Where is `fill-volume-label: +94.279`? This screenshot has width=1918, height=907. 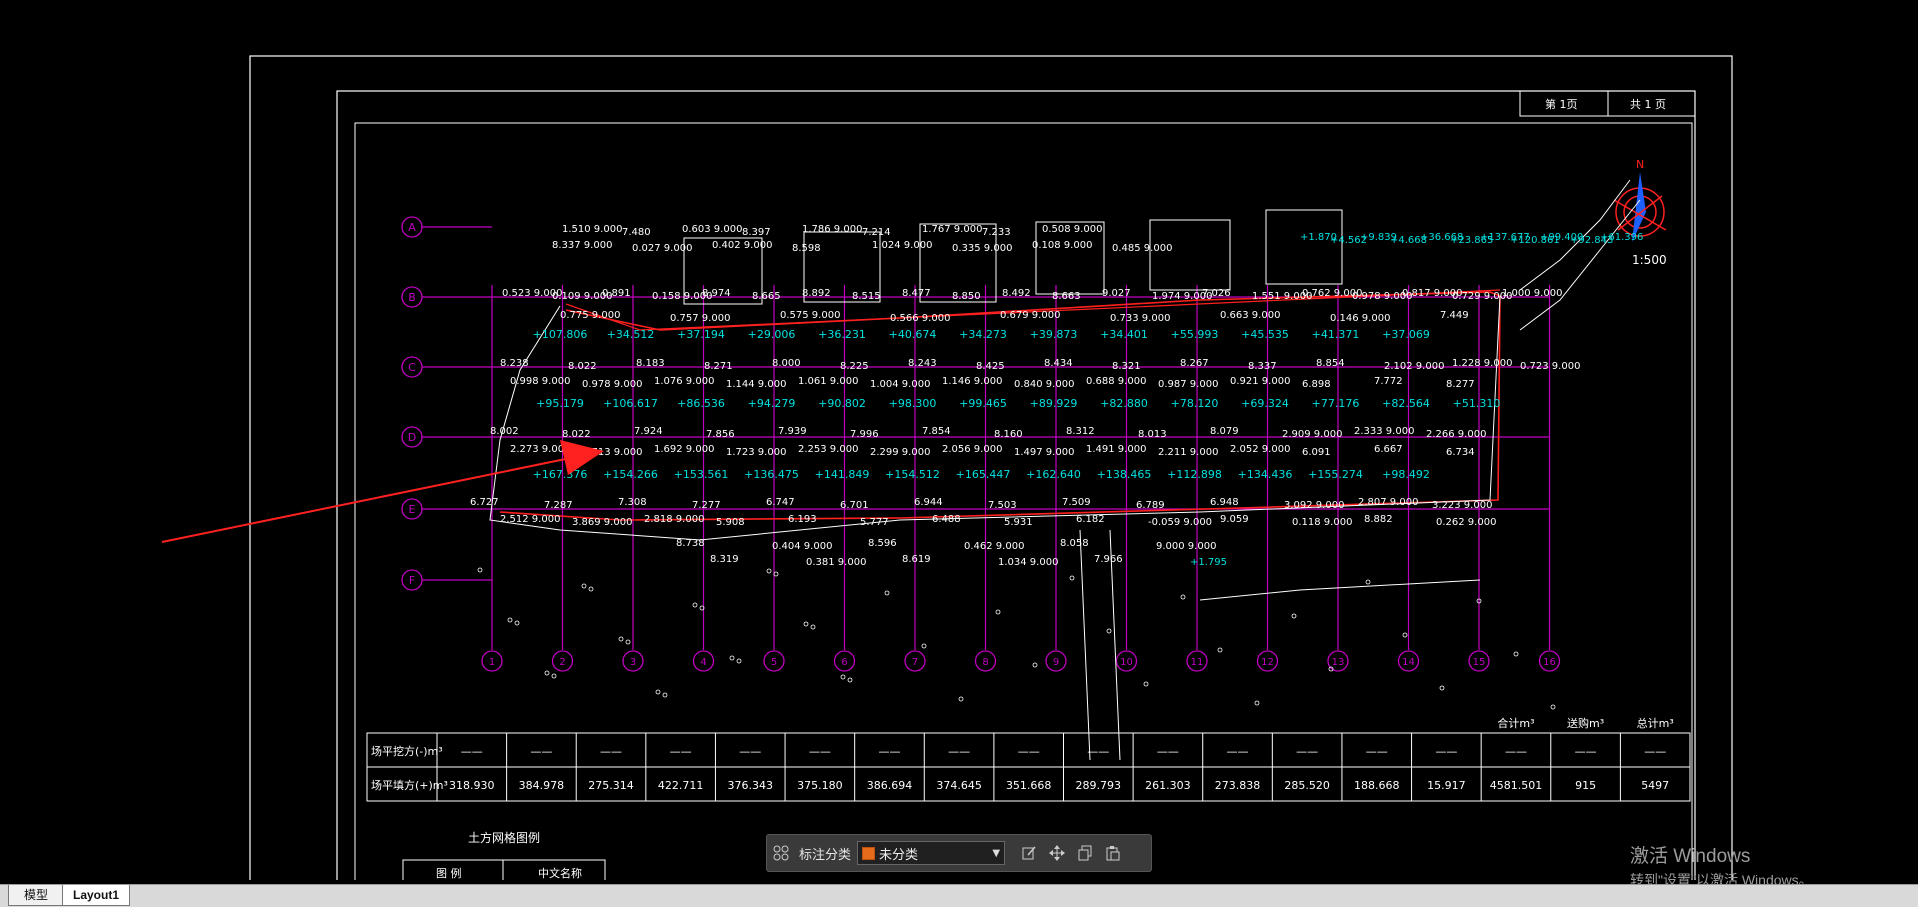
fill-volume-label: +94.279 is located at coordinates (772, 403).